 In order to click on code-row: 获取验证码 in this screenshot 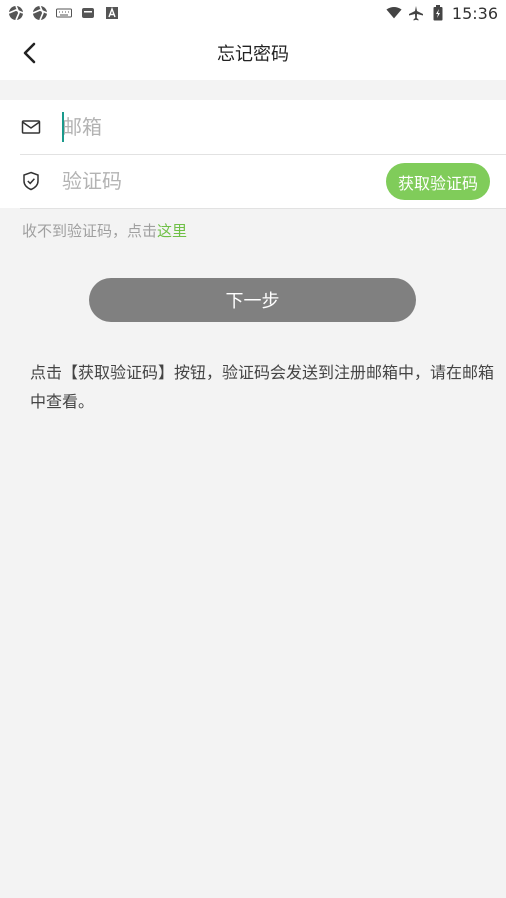, I will do `click(253, 181)`.